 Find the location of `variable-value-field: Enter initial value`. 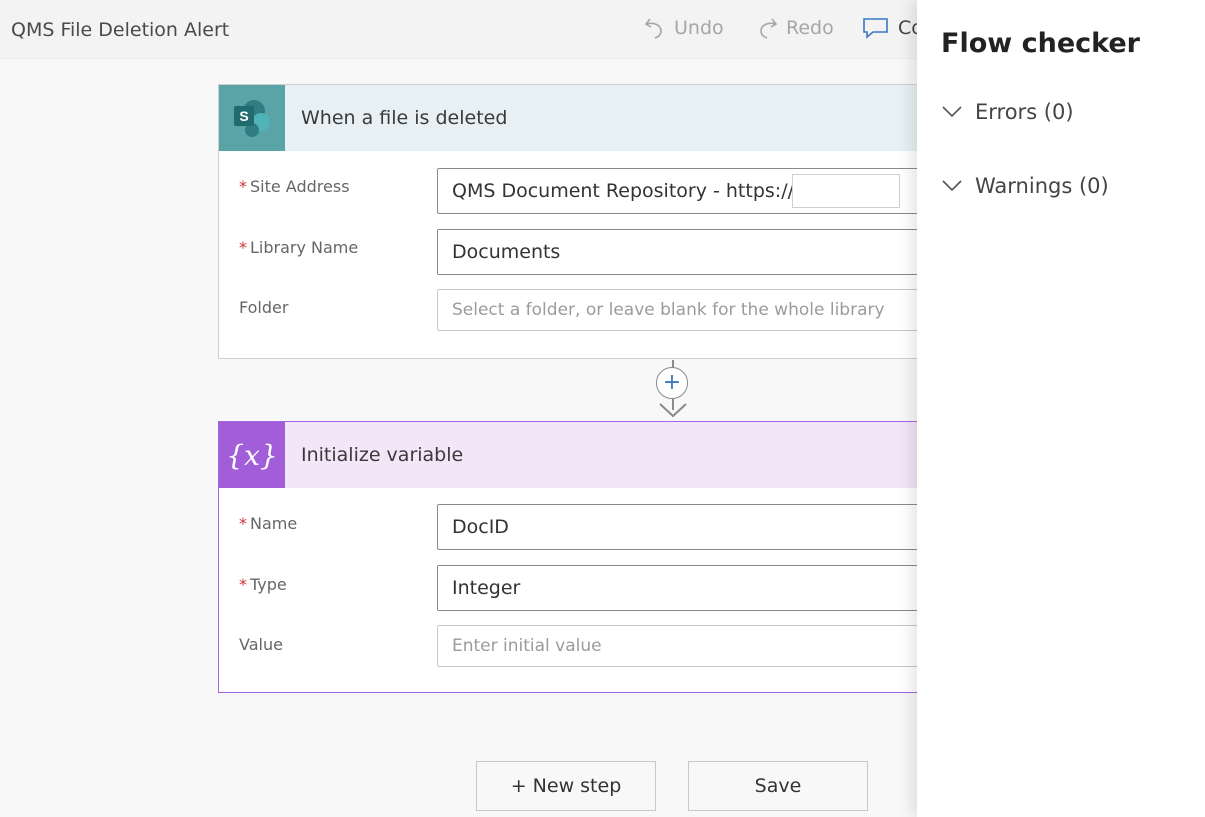

variable-value-field: Enter initial value is located at coordinates (697, 646).